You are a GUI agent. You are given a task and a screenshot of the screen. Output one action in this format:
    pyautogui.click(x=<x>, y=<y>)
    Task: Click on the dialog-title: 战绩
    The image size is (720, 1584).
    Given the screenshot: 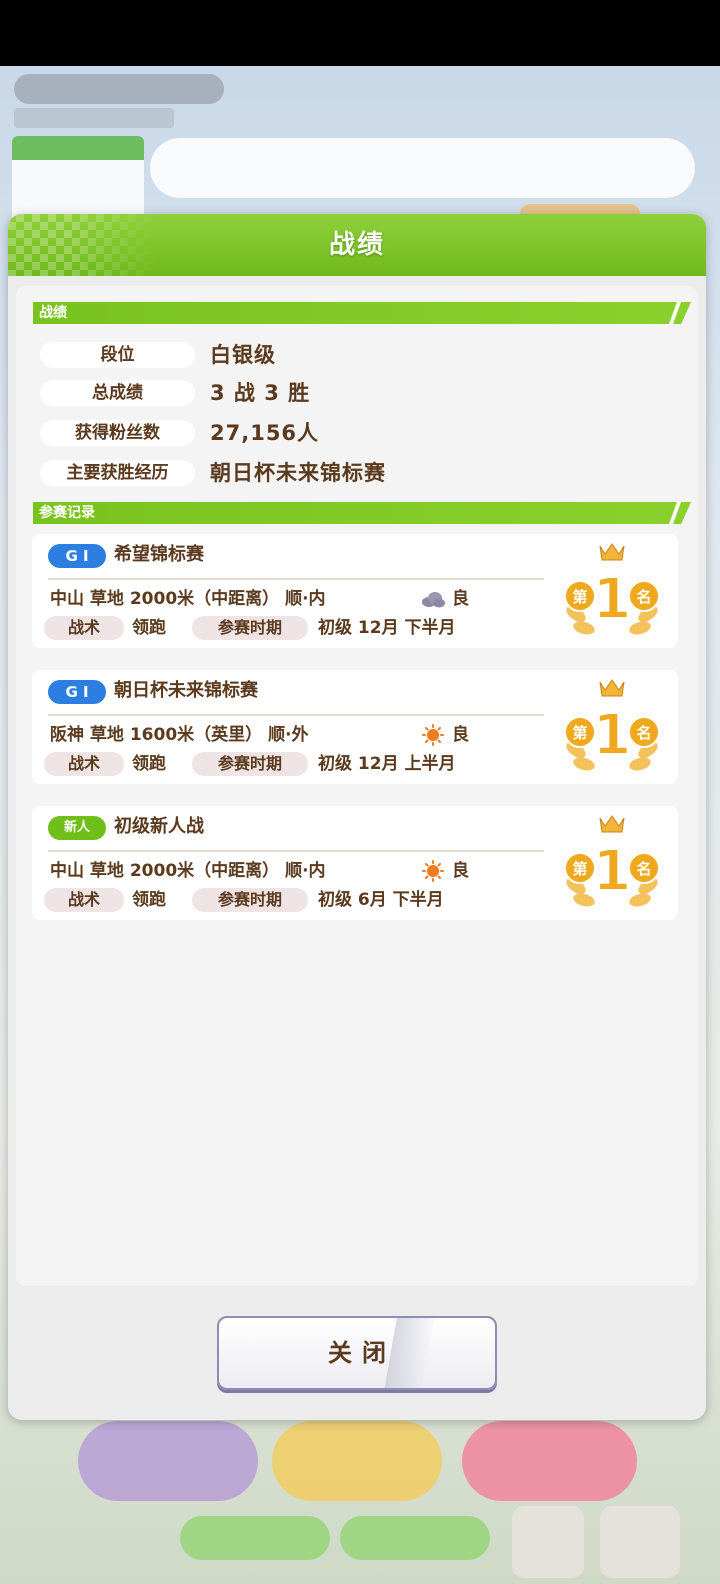 What is the action you would take?
    pyautogui.click(x=356, y=245)
    